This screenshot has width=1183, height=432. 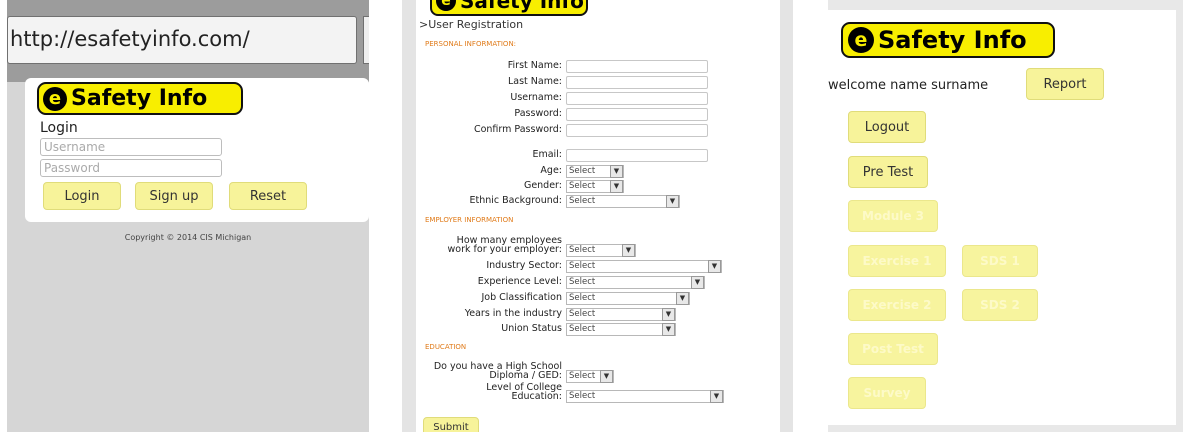 What do you see at coordinates (517, 129) in the screenshot?
I see `confirm-password-label: Confirm Password:` at bounding box center [517, 129].